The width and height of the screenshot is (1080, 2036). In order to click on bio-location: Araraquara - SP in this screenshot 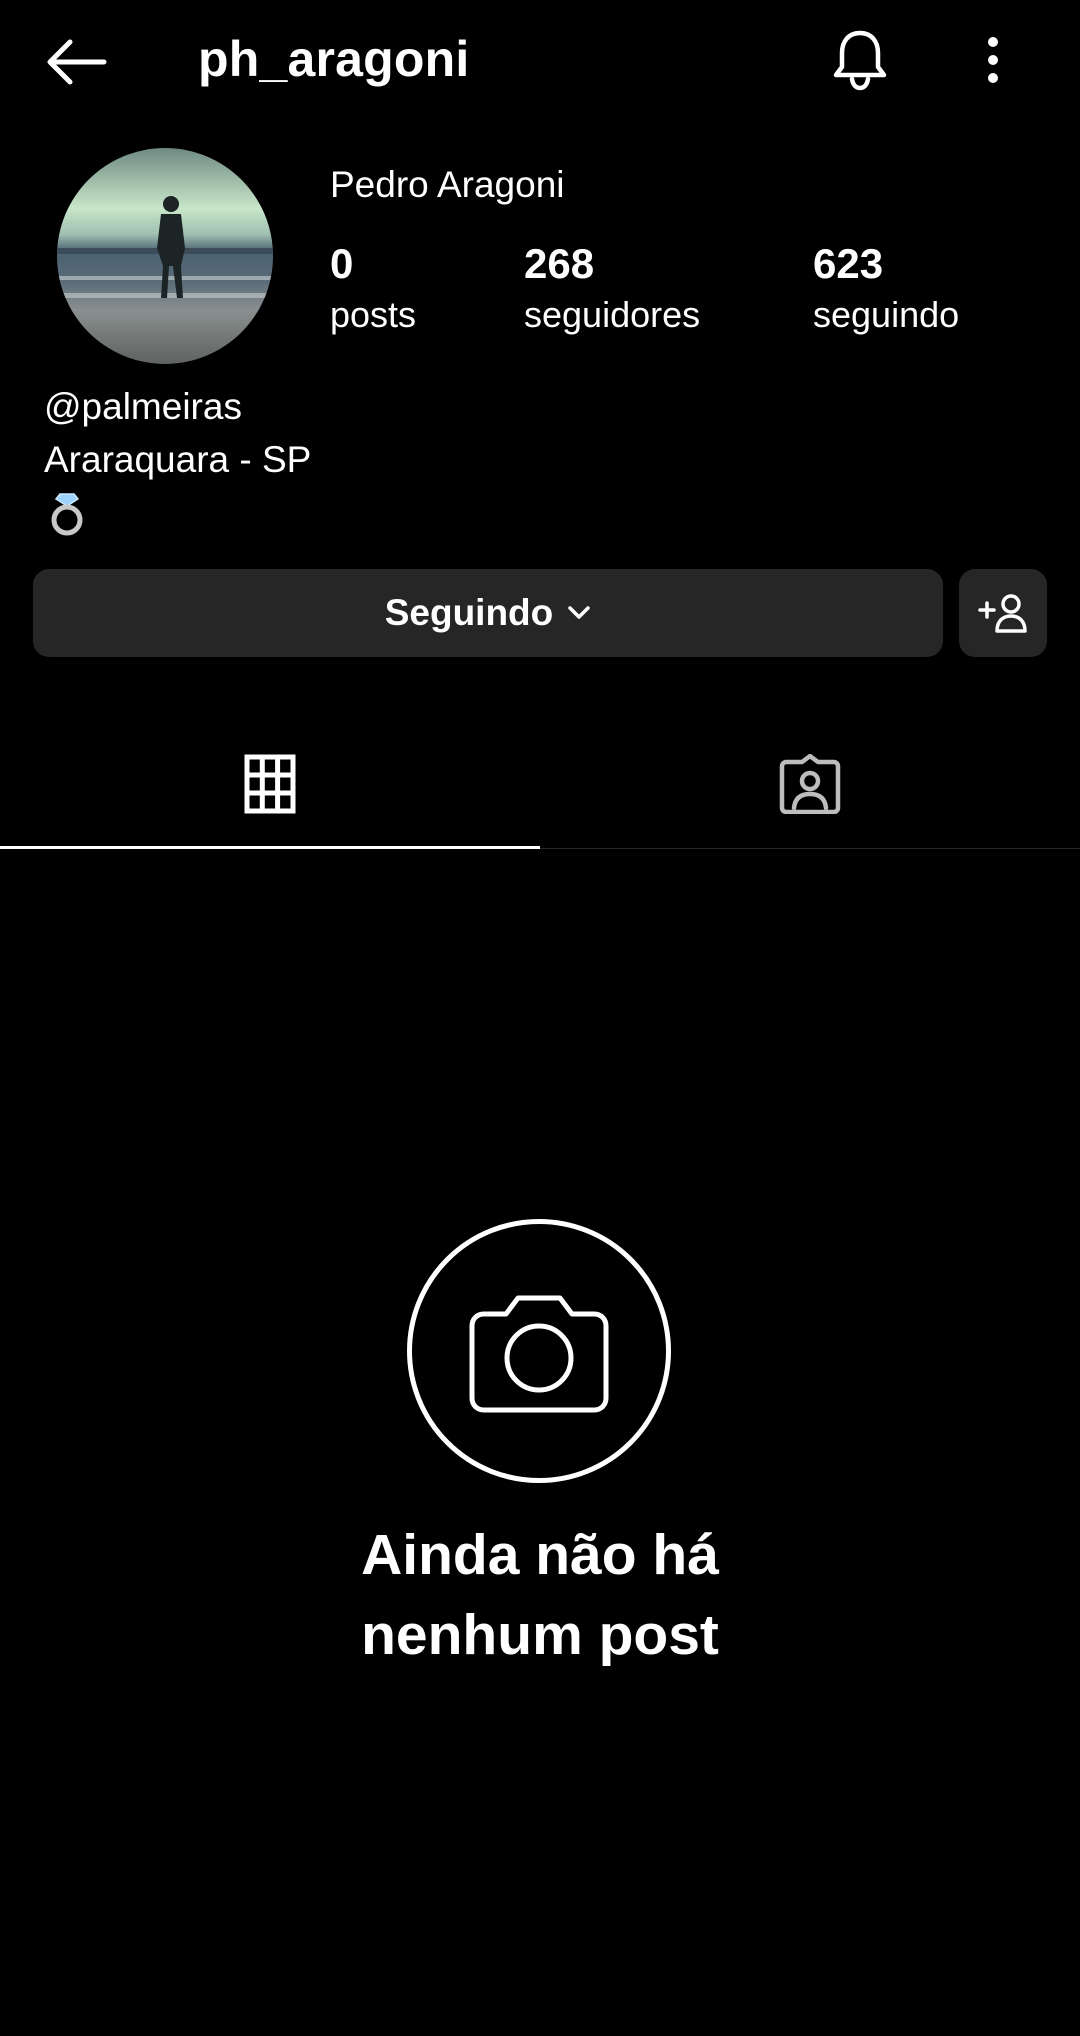, I will do `click(178, 459)`.